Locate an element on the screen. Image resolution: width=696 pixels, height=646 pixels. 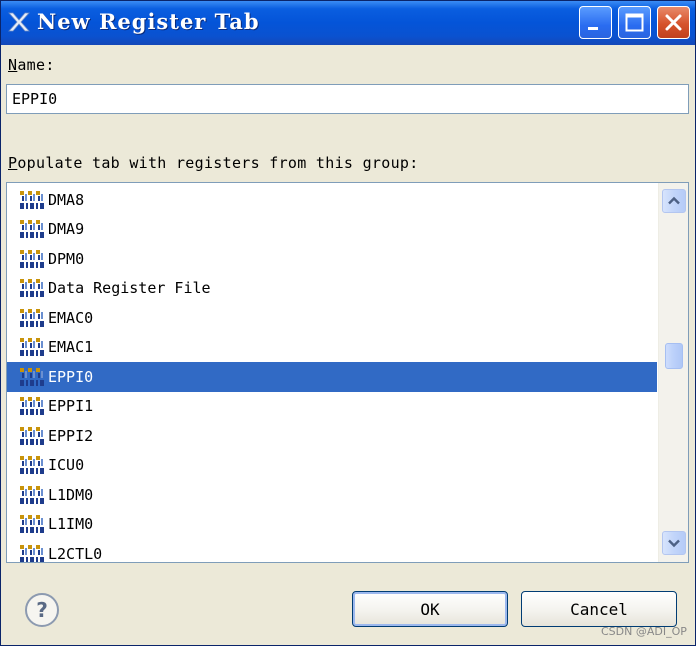
list-item-label: L1DM0 is located at coordinates (71, 494).